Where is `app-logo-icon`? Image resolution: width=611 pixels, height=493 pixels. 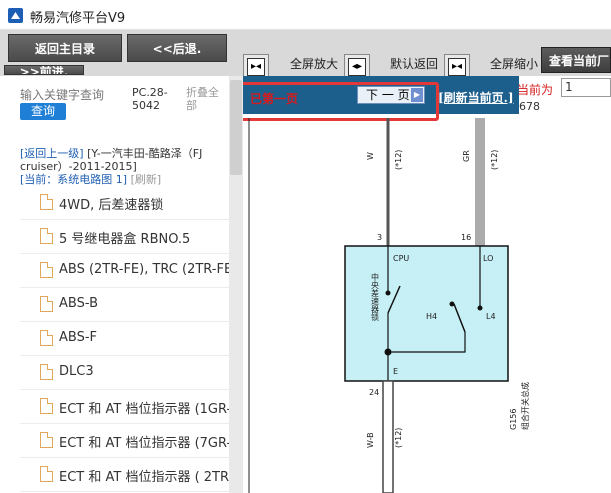
app-logo-icon is located at coordinates (15, 15).